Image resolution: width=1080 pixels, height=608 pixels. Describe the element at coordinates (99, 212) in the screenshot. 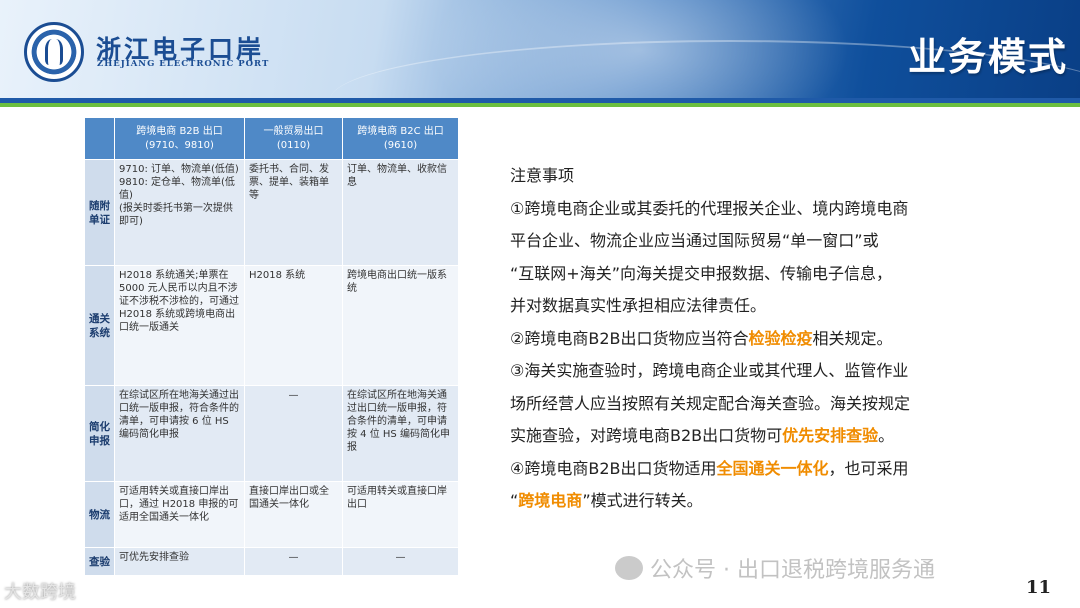

I see `row-header-documents: 随附单证` at that location.